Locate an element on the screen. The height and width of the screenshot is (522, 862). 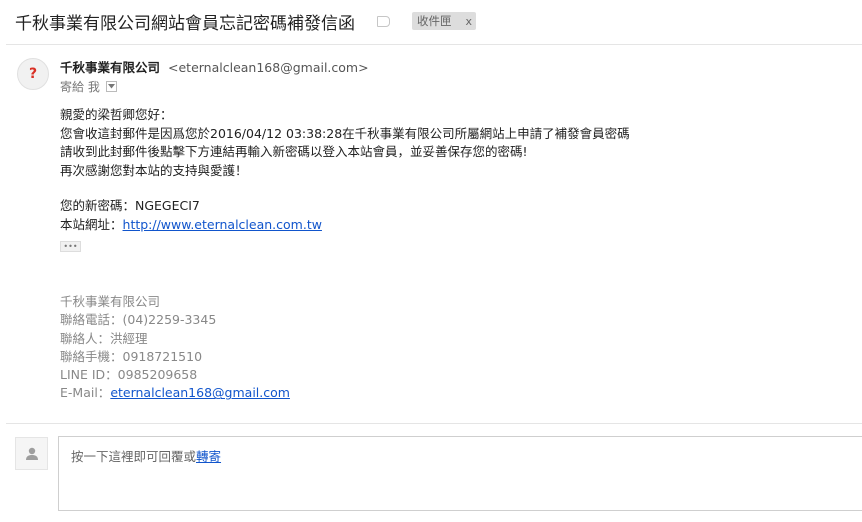
reply-prompt-text: 按一下這裡即可回覆或 is located at coordinates (133, 456).